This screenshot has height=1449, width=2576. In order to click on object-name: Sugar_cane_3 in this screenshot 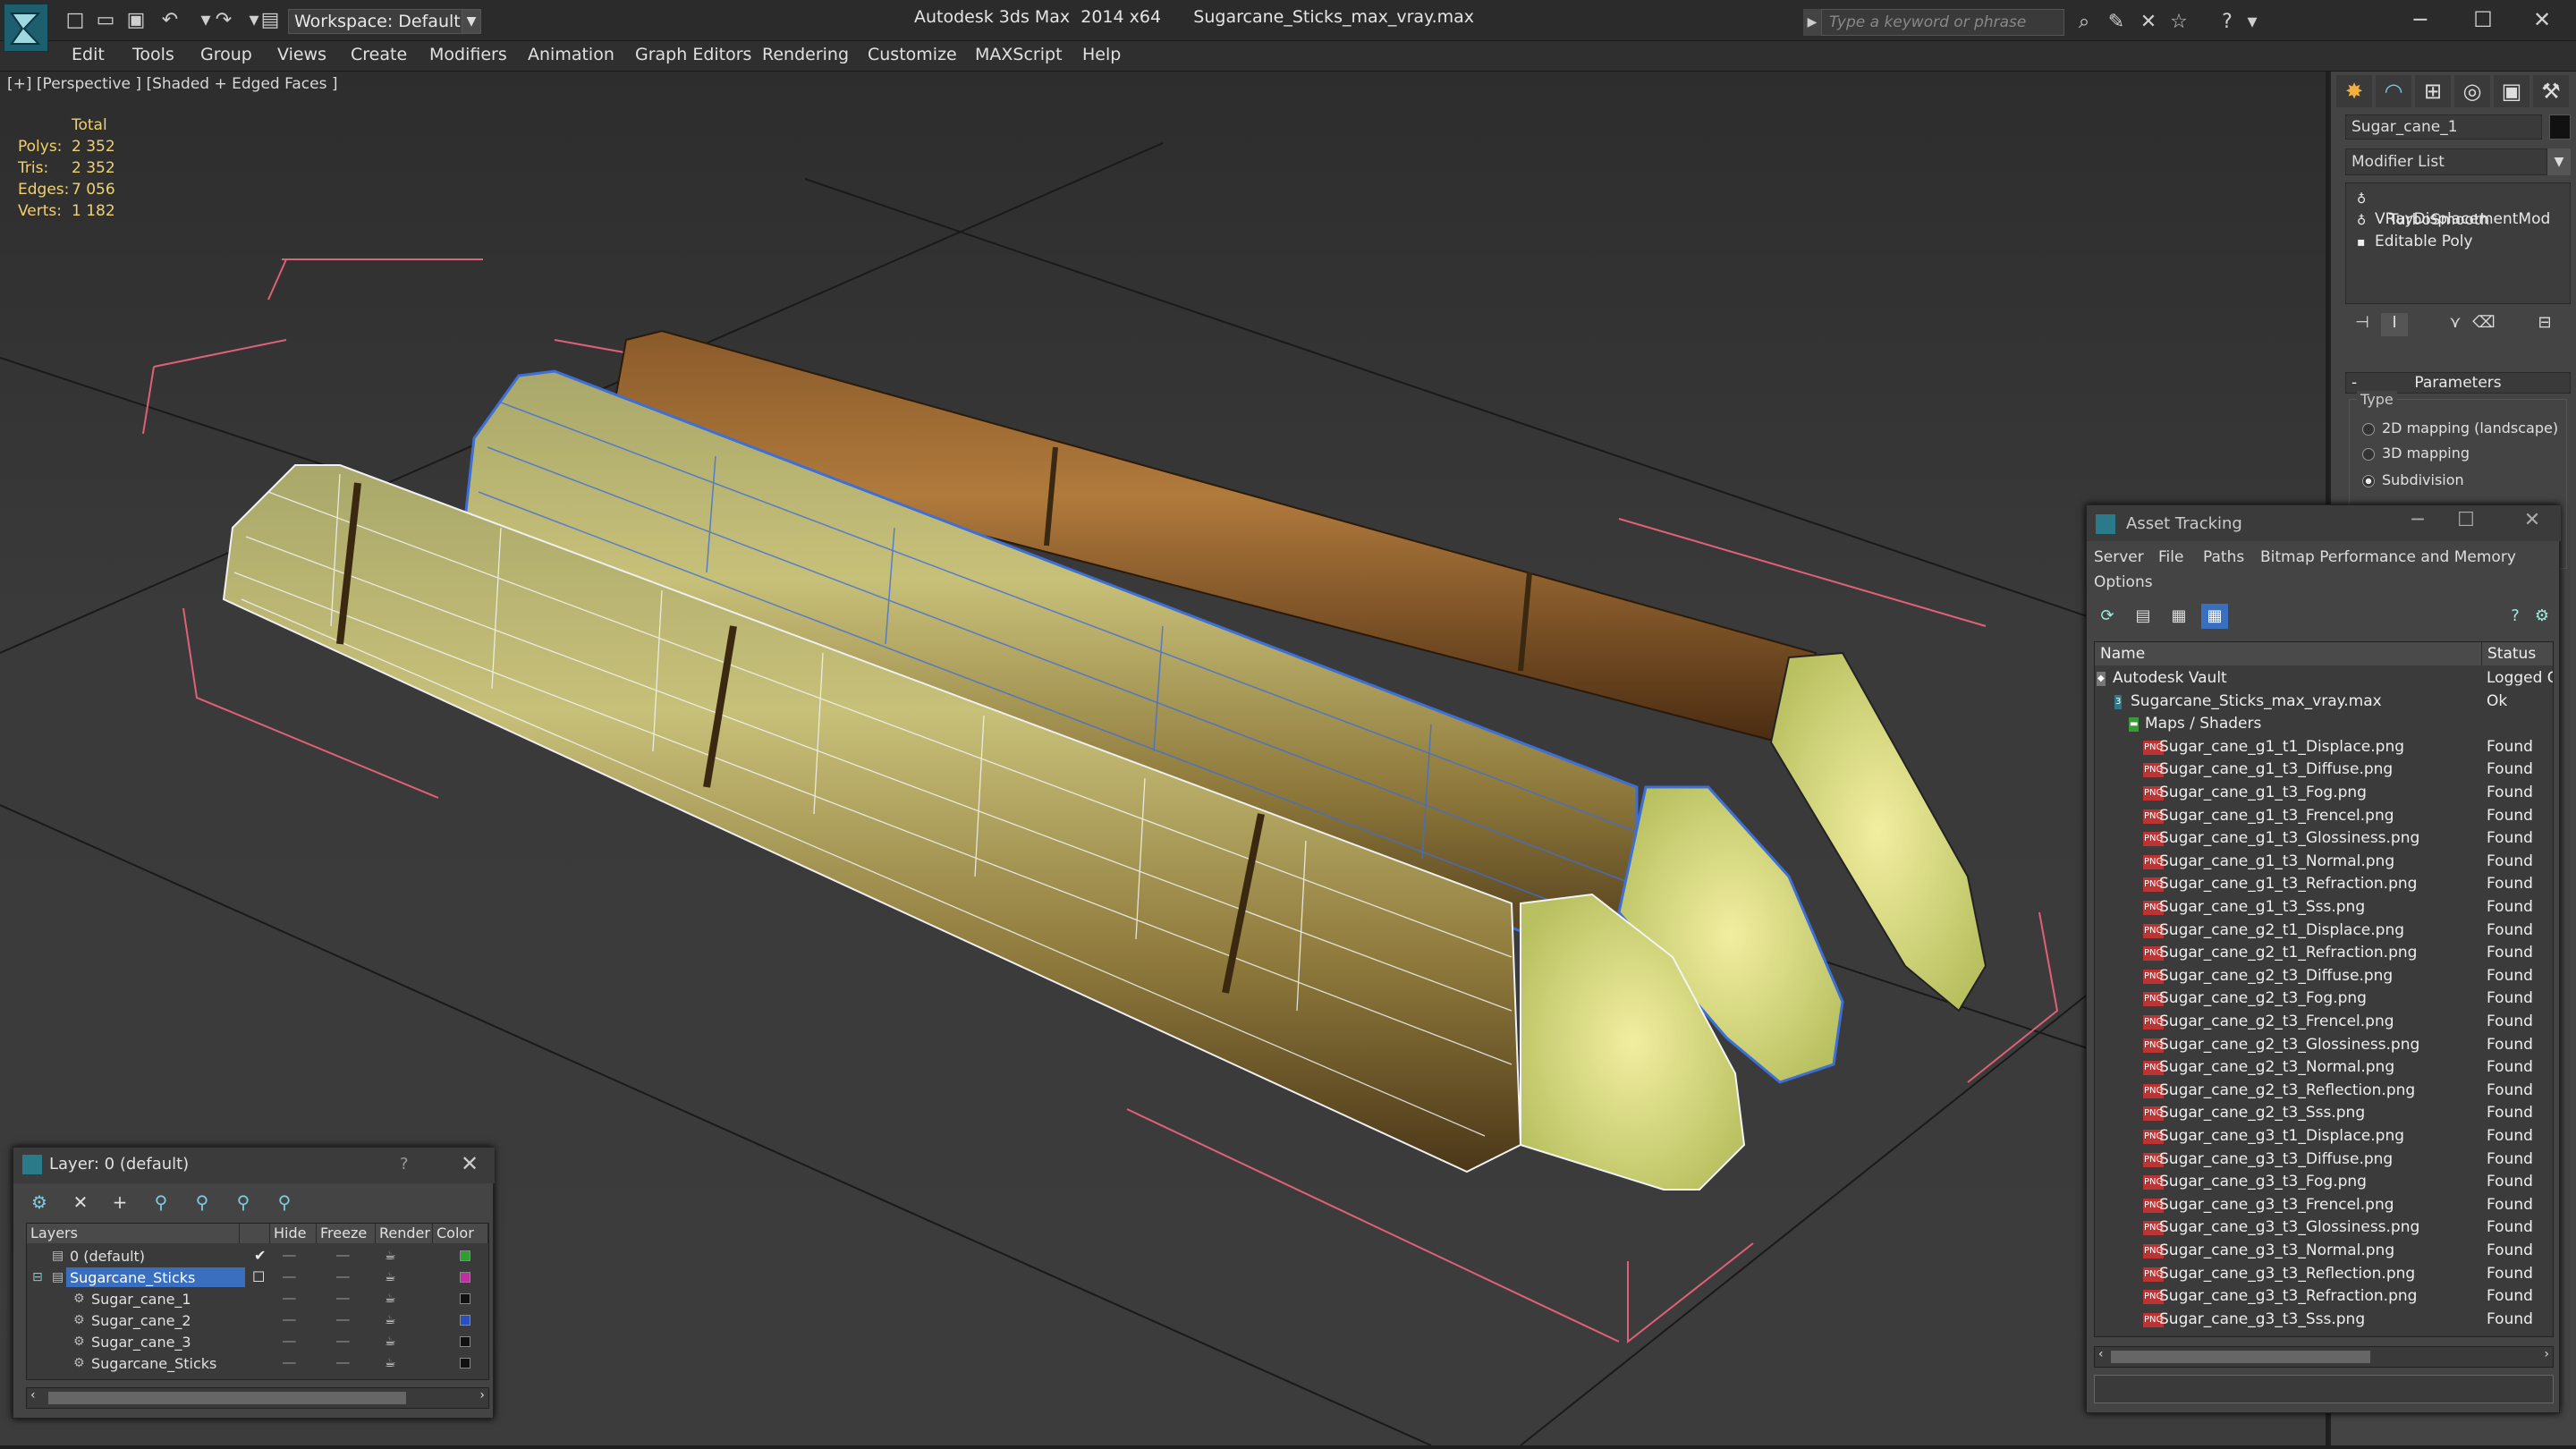, I will do `click(141, 1342)`.